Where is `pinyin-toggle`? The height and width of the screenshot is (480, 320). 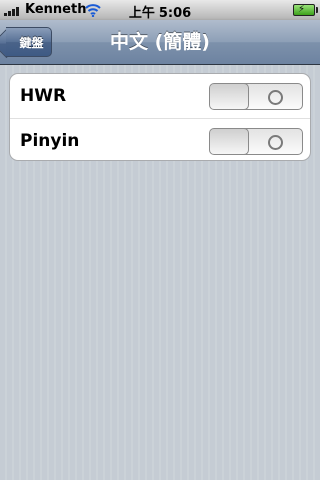 pinyin-toggle is located at coordinates (256, 141).